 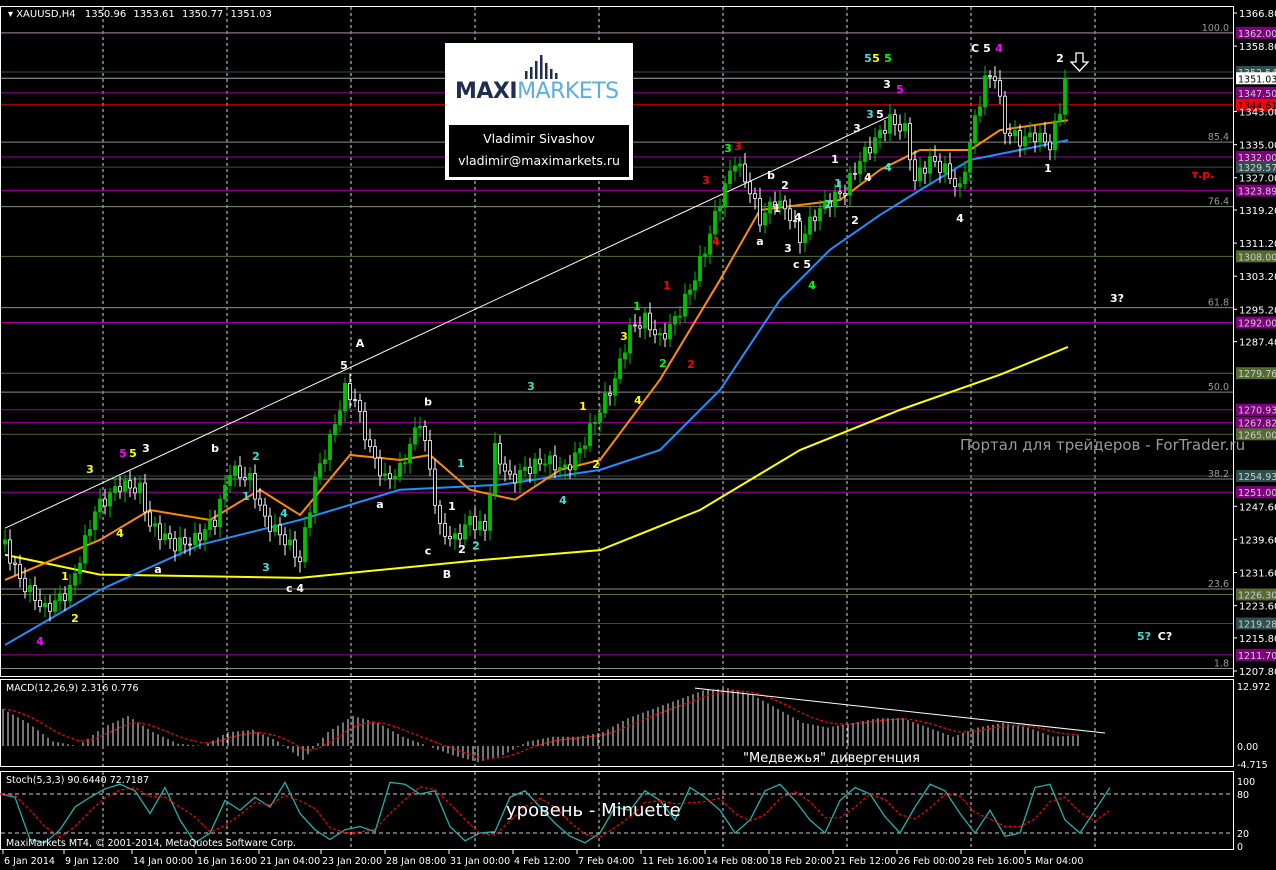 What do you see at coordinates (802, 264) in the screenshot?
I see `wave-label: c 5` at bounding box center [802, 264].